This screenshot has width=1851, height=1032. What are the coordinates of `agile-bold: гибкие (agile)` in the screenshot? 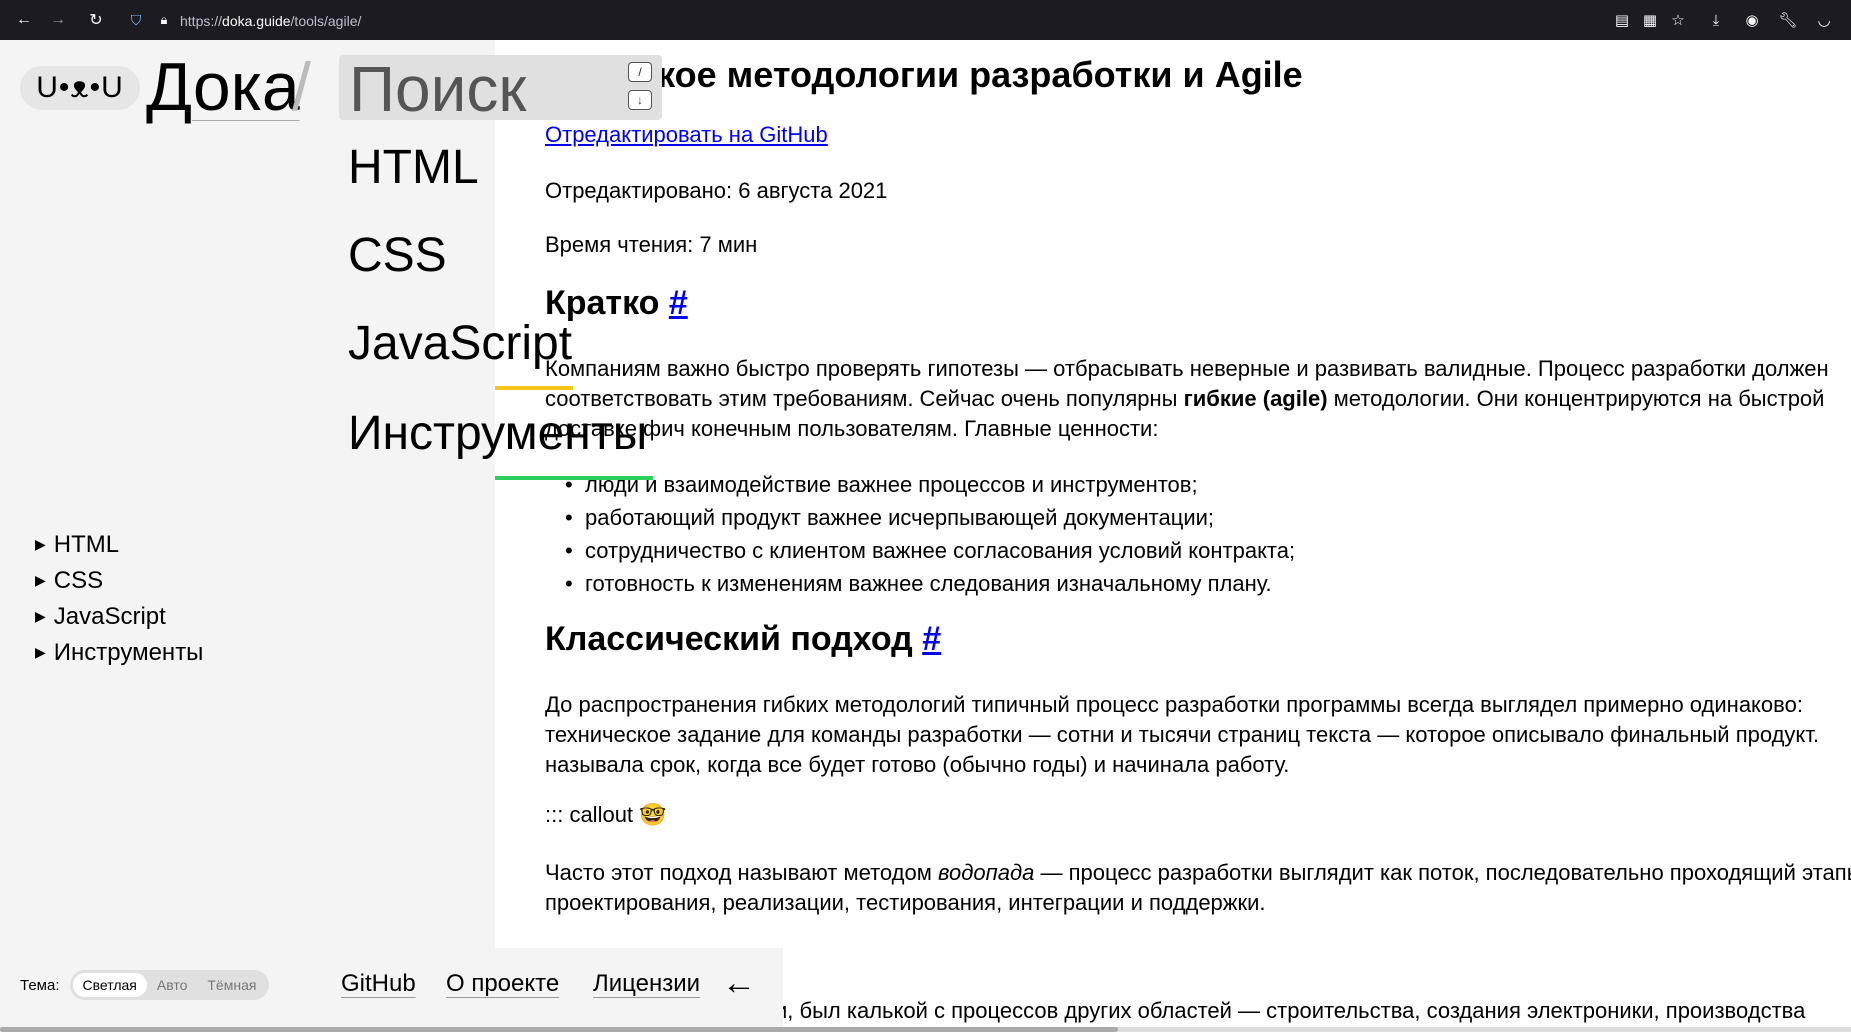 It's located at (1255, 398).